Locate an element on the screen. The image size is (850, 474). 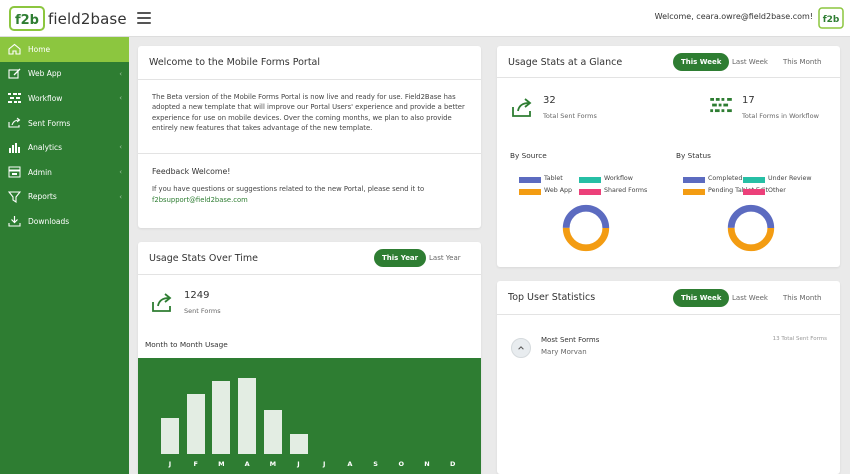
glance-tab-this-month: This Month is located at coordinates (802, 62).